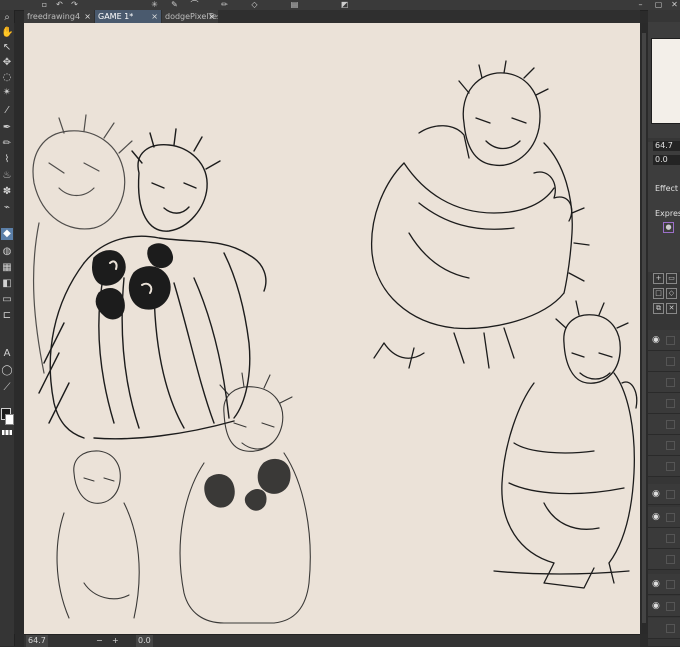 This screenshot has width=680, height=647. Describe the element at coordinates (7, 354) in the screenshot. I see `text-icon: A` at that location.